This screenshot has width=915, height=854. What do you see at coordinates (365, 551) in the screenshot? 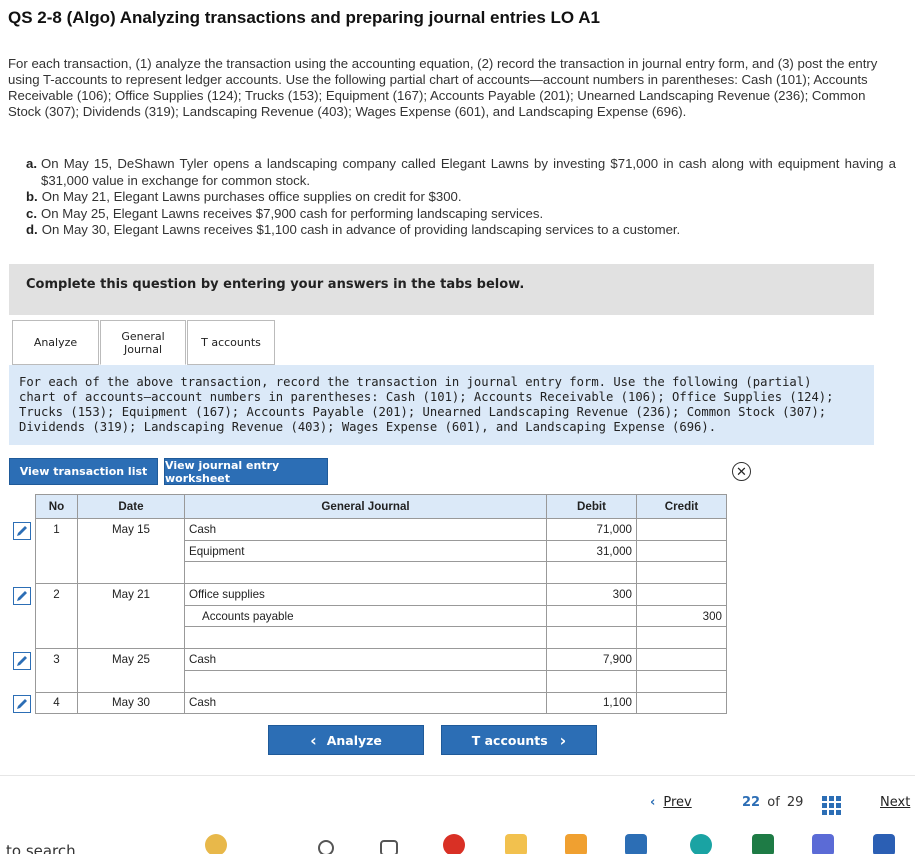
I see `account-cell: Equipment` at bounding box center [365, 551].